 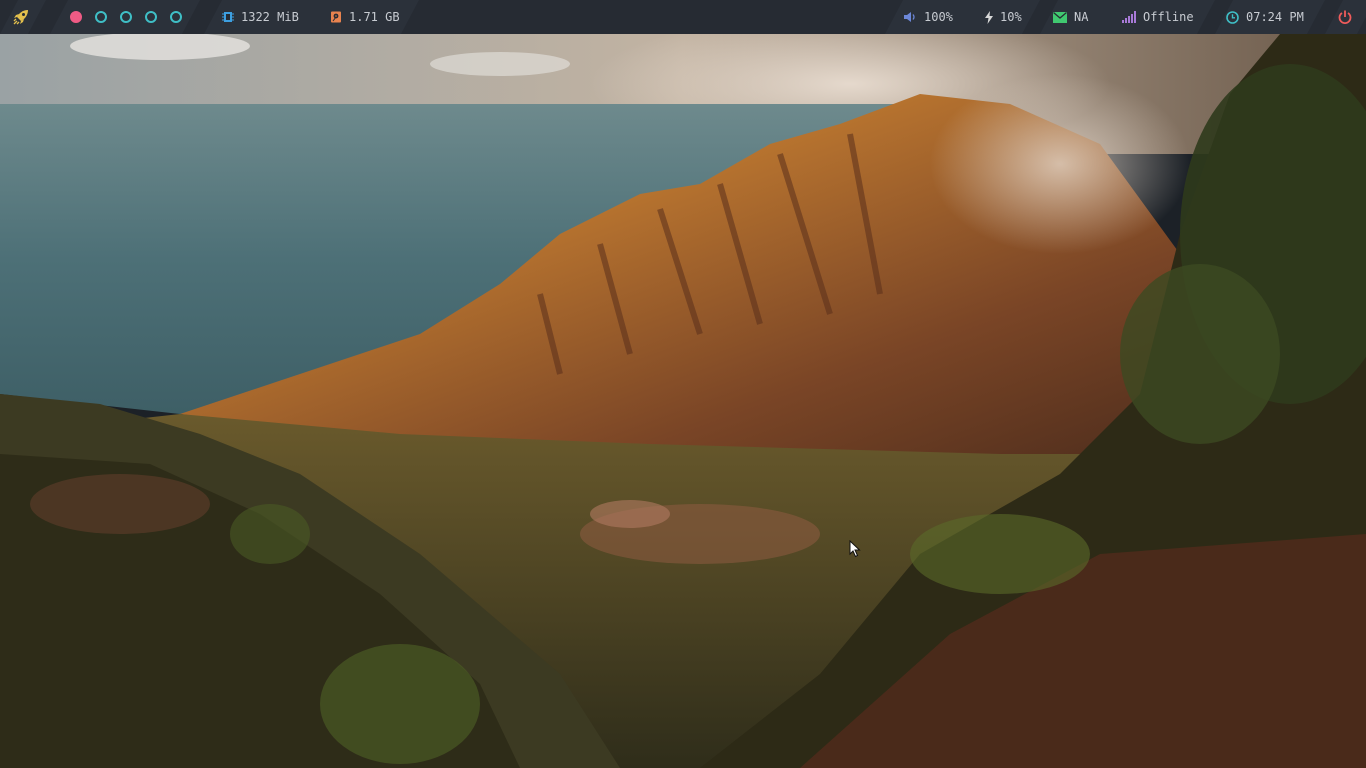 I want to click on workspace-2-dot, so click(x=101, y=17).